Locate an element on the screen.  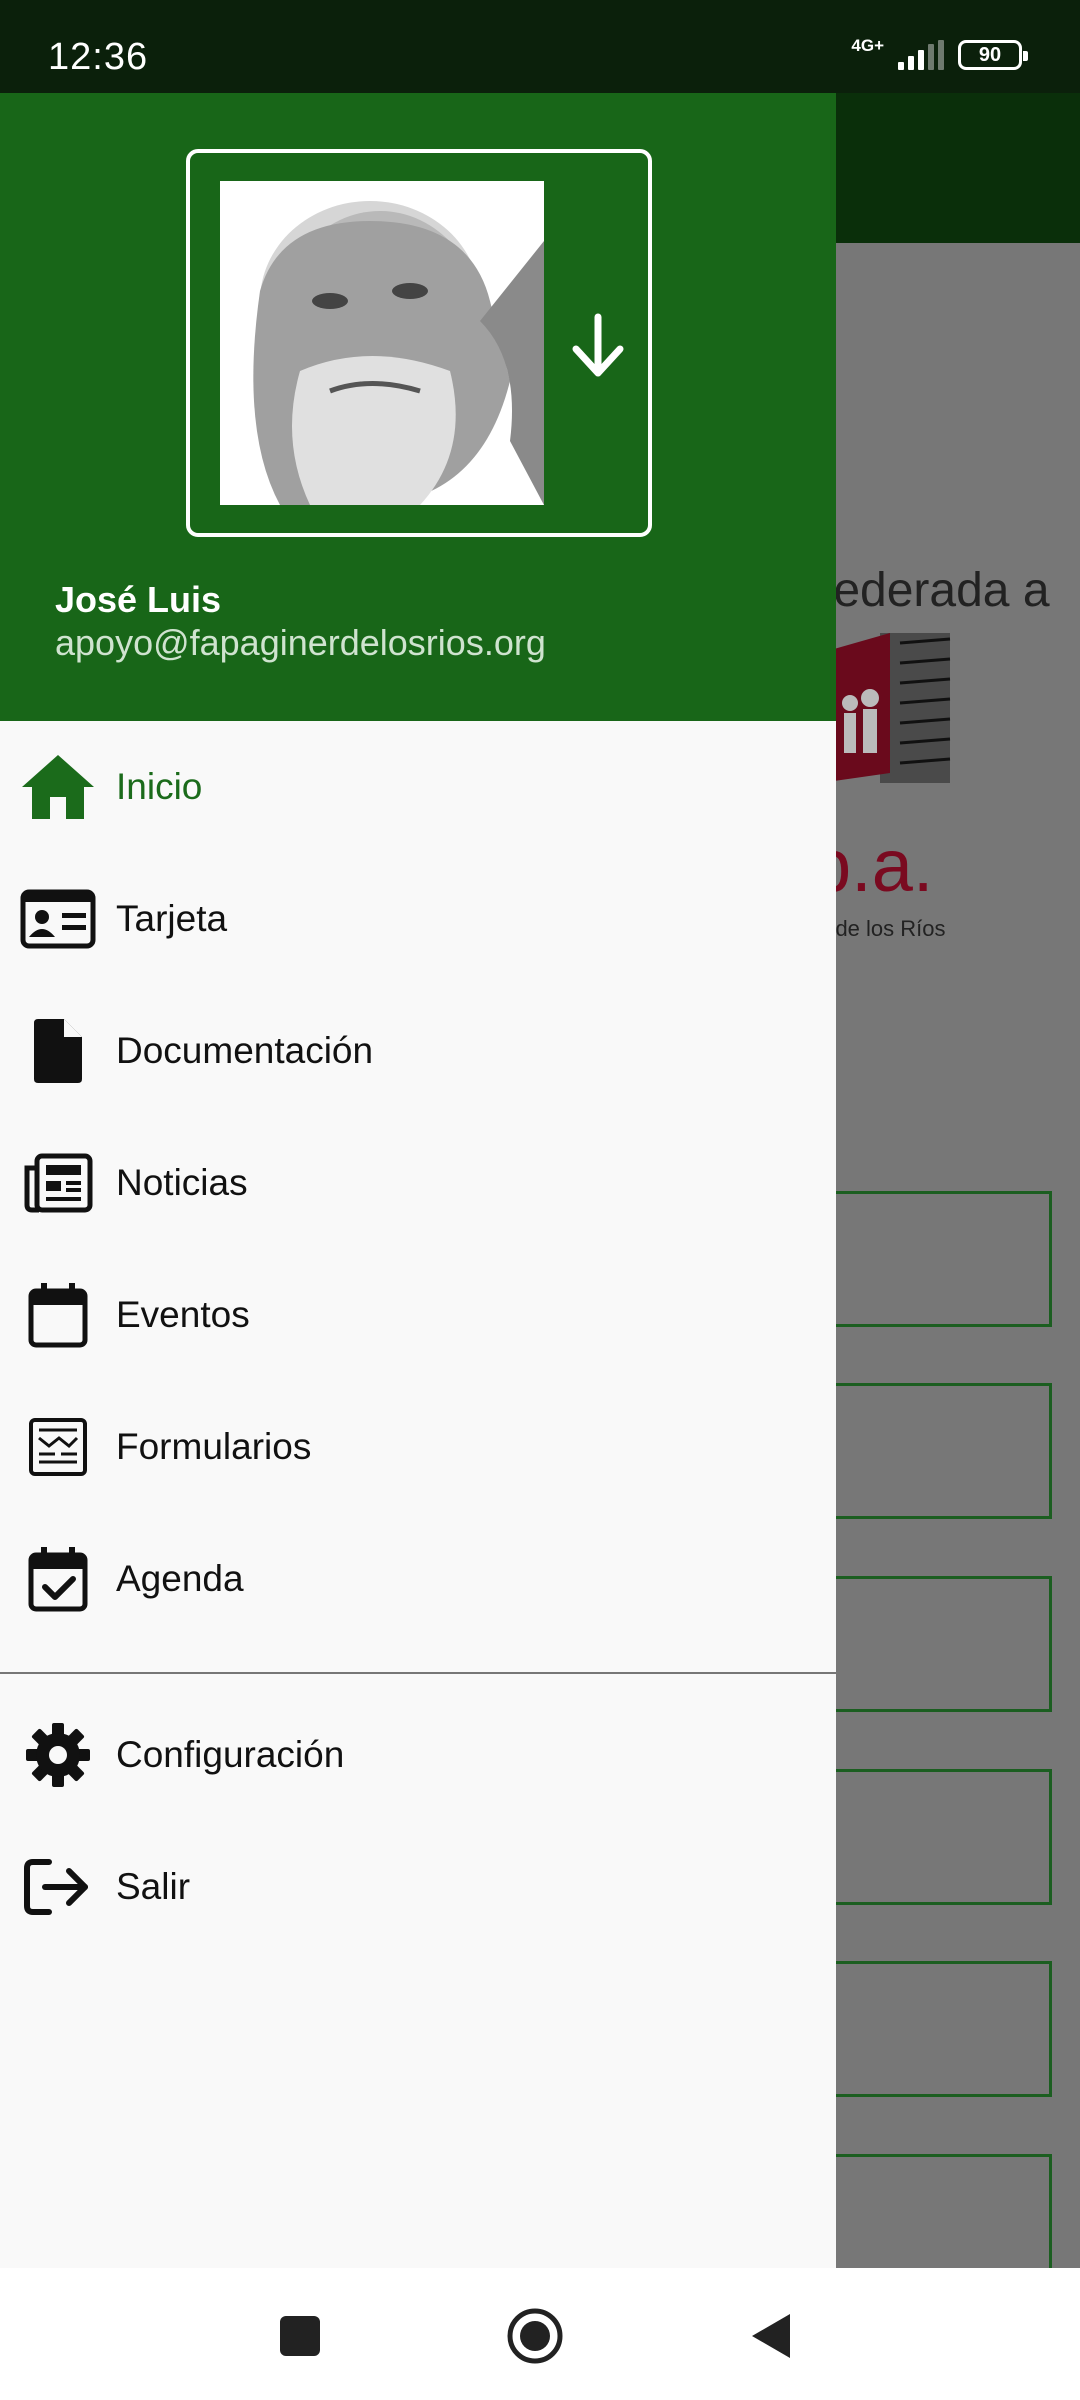
recent-apps-button is located at coordinates (300, 2336).